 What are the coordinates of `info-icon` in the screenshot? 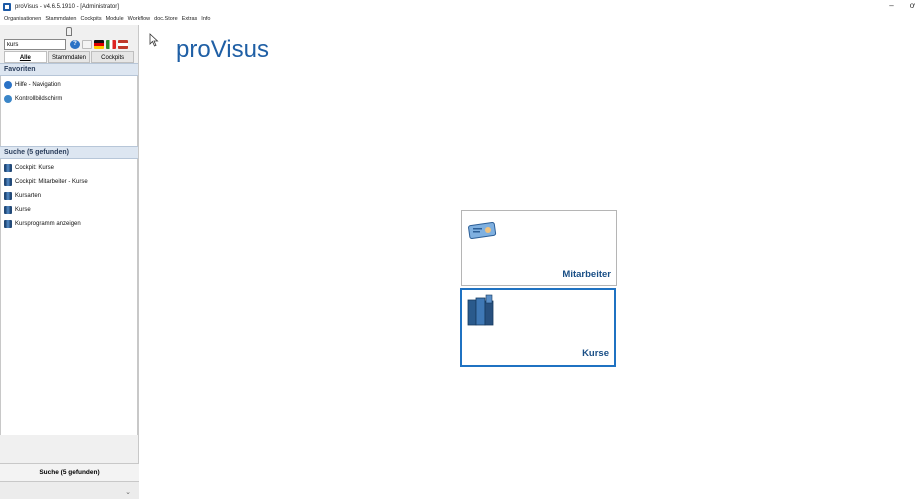 It's located at (8, 99).